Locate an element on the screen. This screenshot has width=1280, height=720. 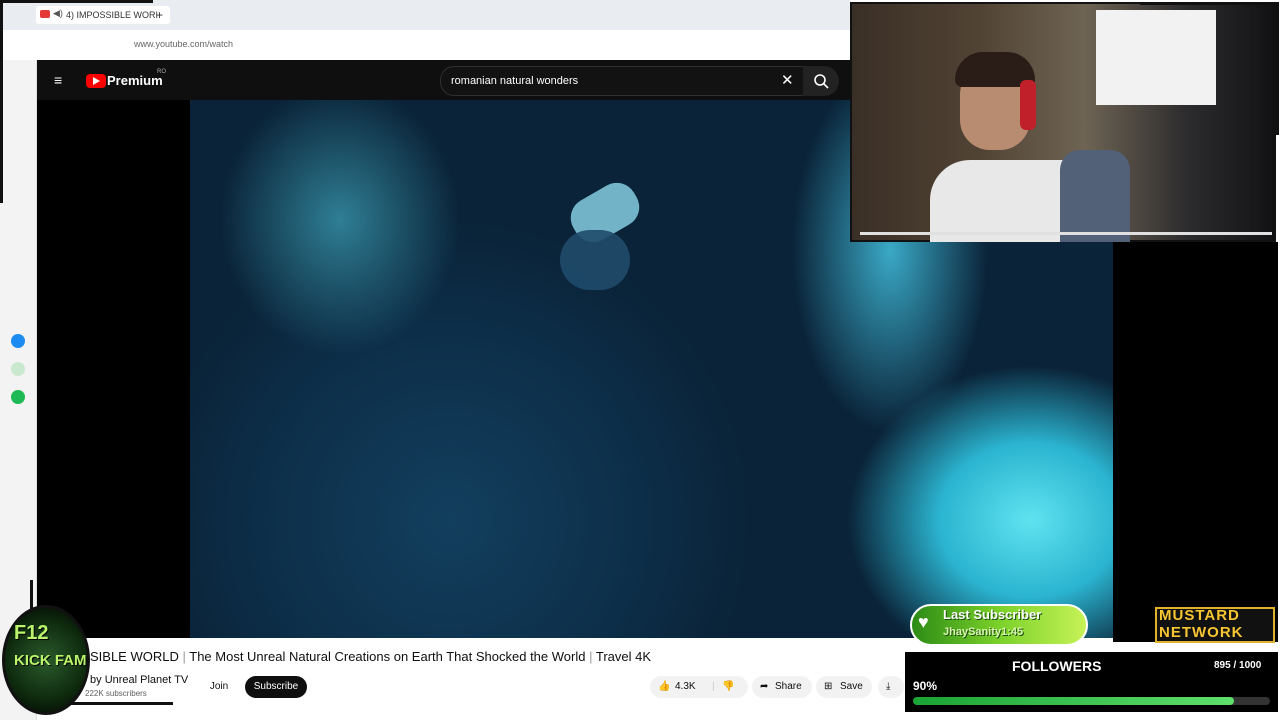
like-dislike-group: 👍 4.3K | 👎 is located at coordinates (699, 687).